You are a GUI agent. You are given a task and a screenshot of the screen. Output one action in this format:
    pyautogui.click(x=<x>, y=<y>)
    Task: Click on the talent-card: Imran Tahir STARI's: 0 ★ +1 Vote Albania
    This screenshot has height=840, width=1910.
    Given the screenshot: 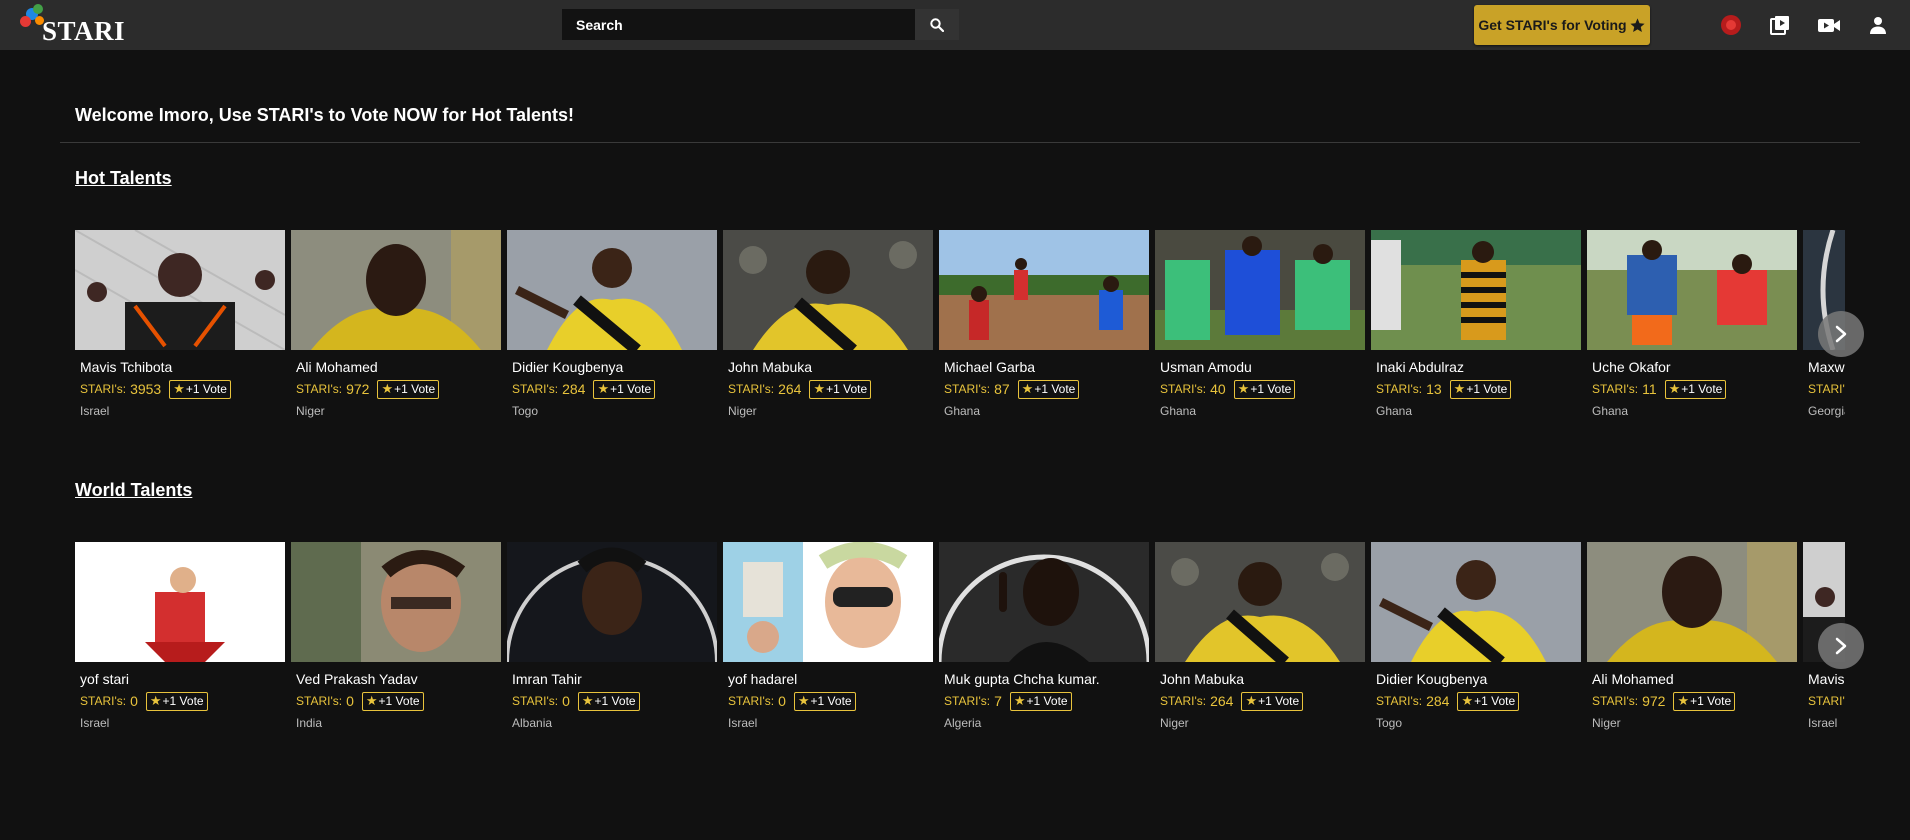 What is the action you would take?
    pyautogui.click(x=612, y=642)
    